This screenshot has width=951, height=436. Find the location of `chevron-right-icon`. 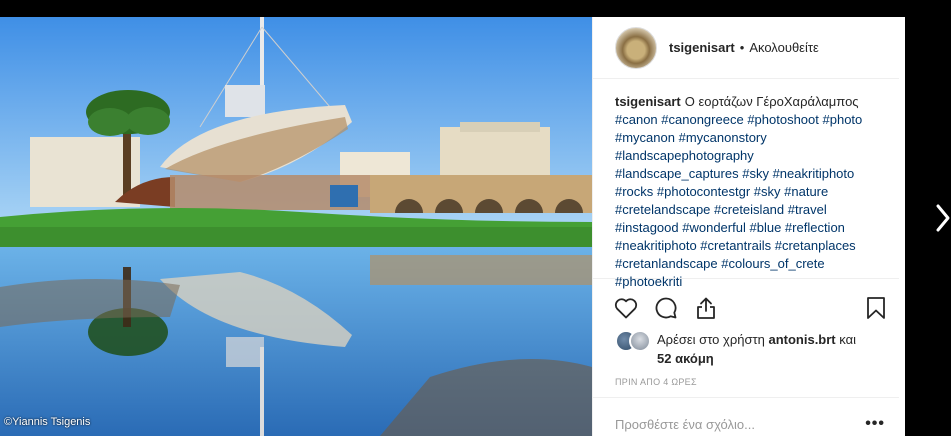

chevron-right-icon is located at coordinates (943, 218).